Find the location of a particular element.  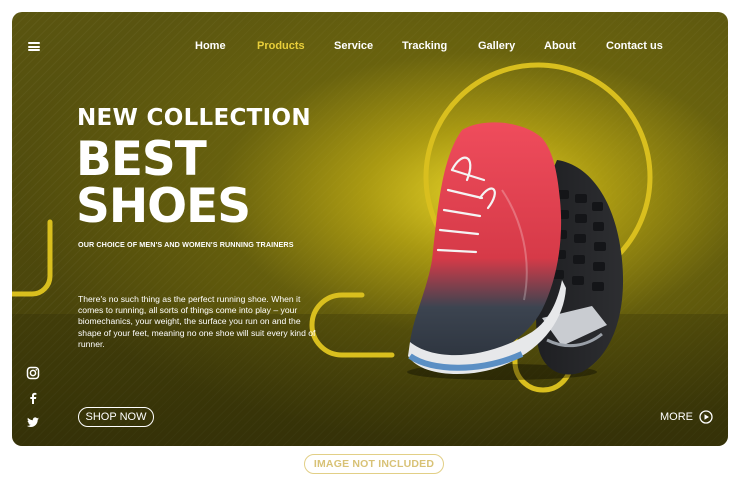

shop-now-button: SHOP NOW is located at coordinates (116, 417).